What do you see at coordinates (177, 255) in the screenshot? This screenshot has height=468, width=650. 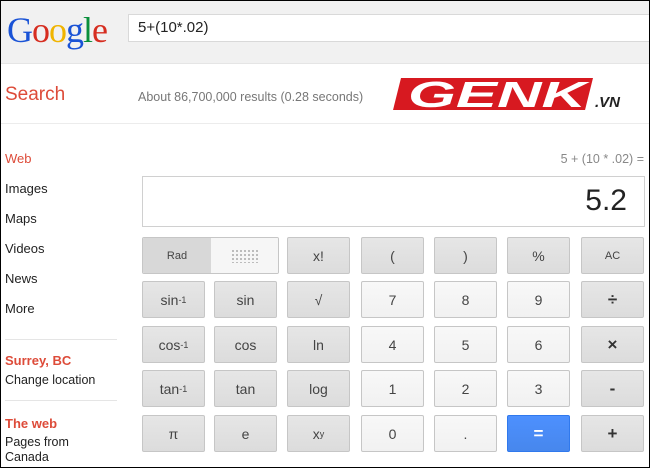 I see `rad-option: Rad` at bounding box center [177, 255].